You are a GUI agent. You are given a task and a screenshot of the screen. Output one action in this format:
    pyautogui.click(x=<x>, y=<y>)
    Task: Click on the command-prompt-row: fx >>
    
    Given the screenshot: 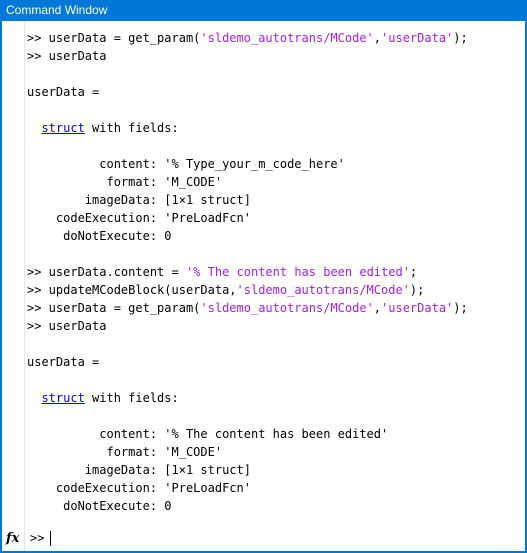 What is the action you would take?
    pyautogui.click(x=29, y=538)
    